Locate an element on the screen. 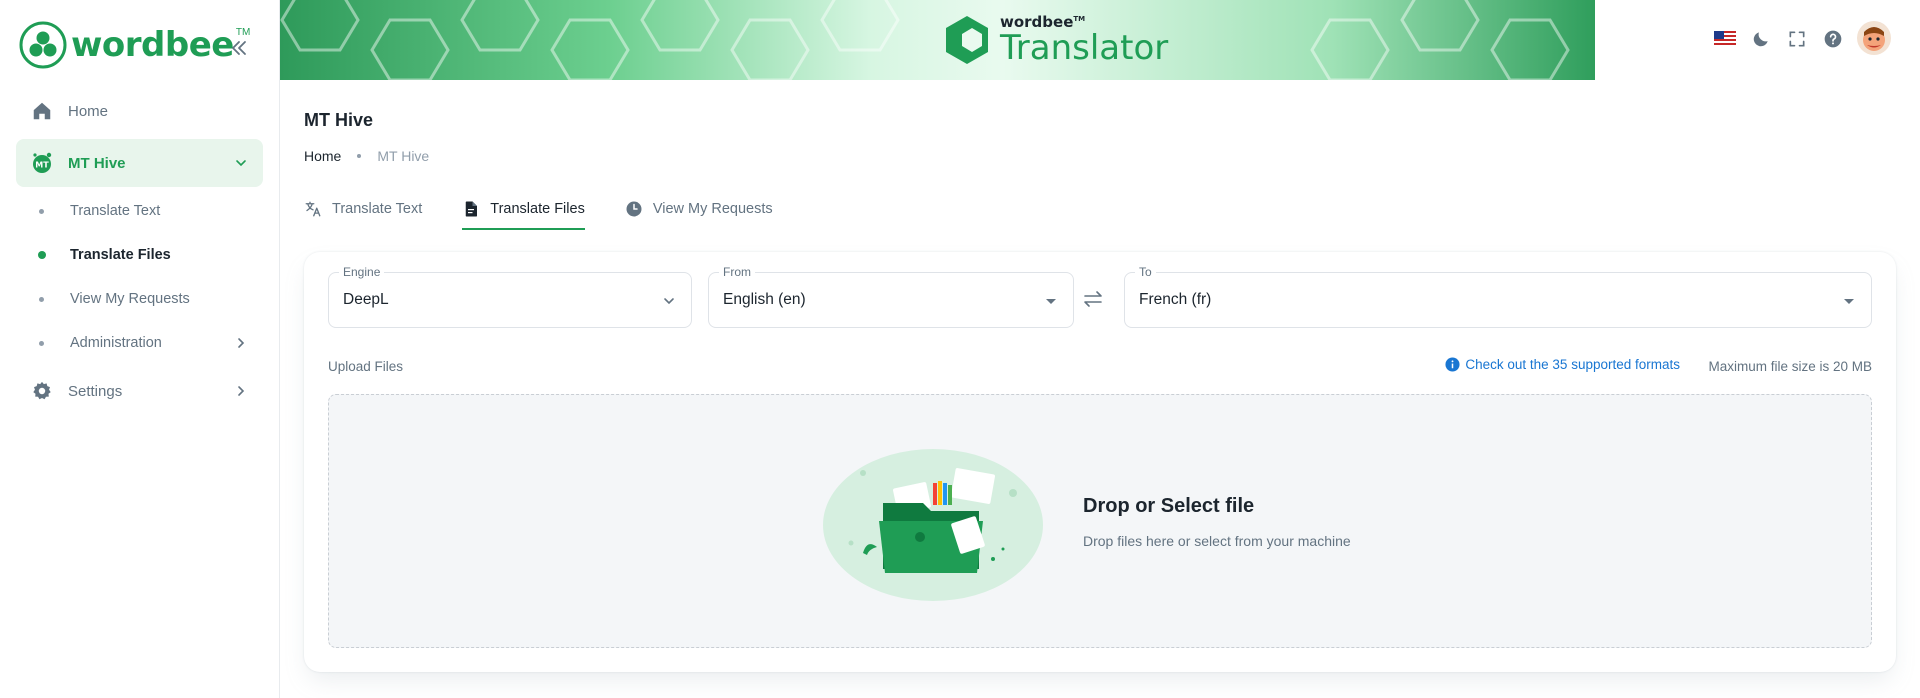  drop-title: Drop or Select file is located at coordinates (1169, 506).